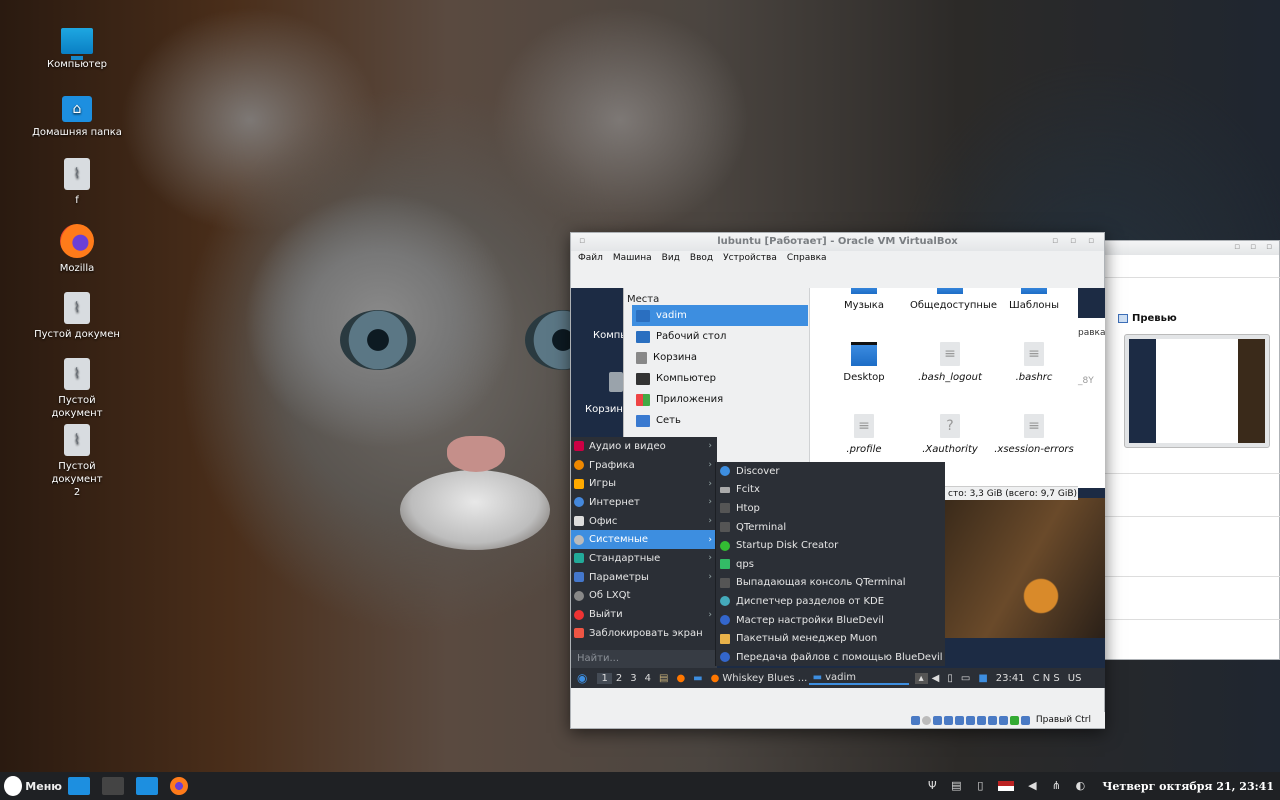 Image resolution: width=1280 pixels, height=800 pixels. What do you see at coordinates (915, 720) in the screenshot?
I see `disk-status-icon` at bounding box center [915, 720].